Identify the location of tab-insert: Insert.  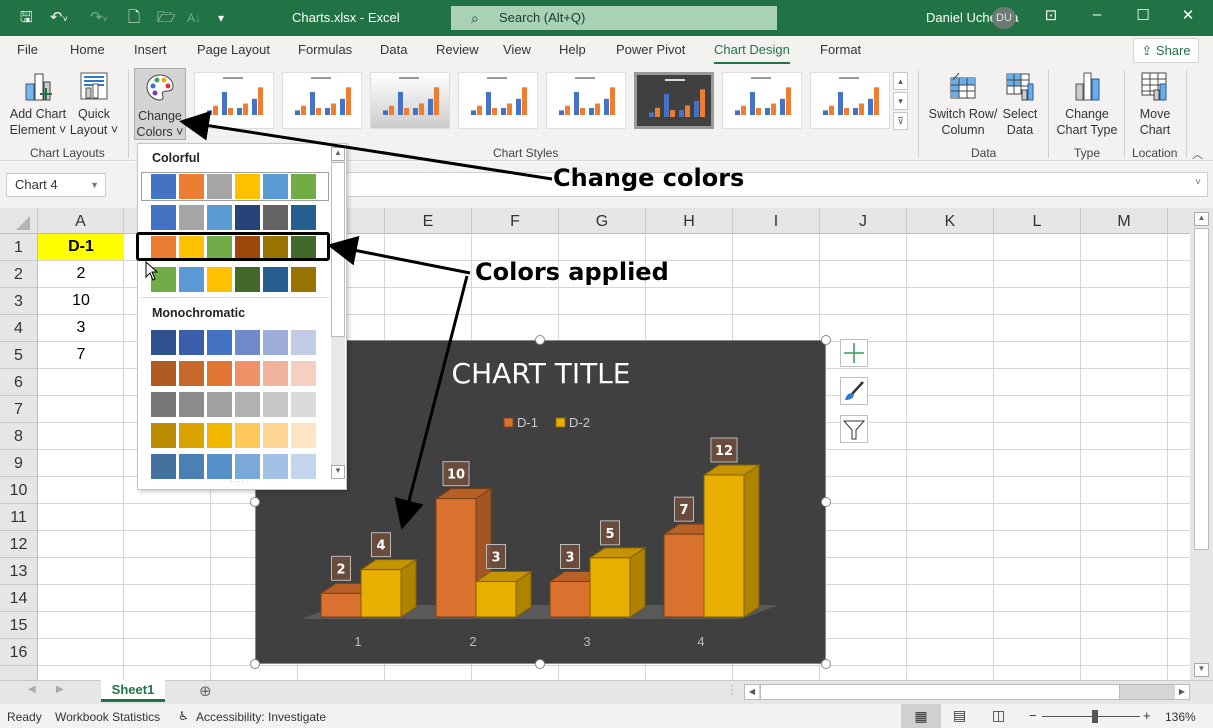
(150, 49).